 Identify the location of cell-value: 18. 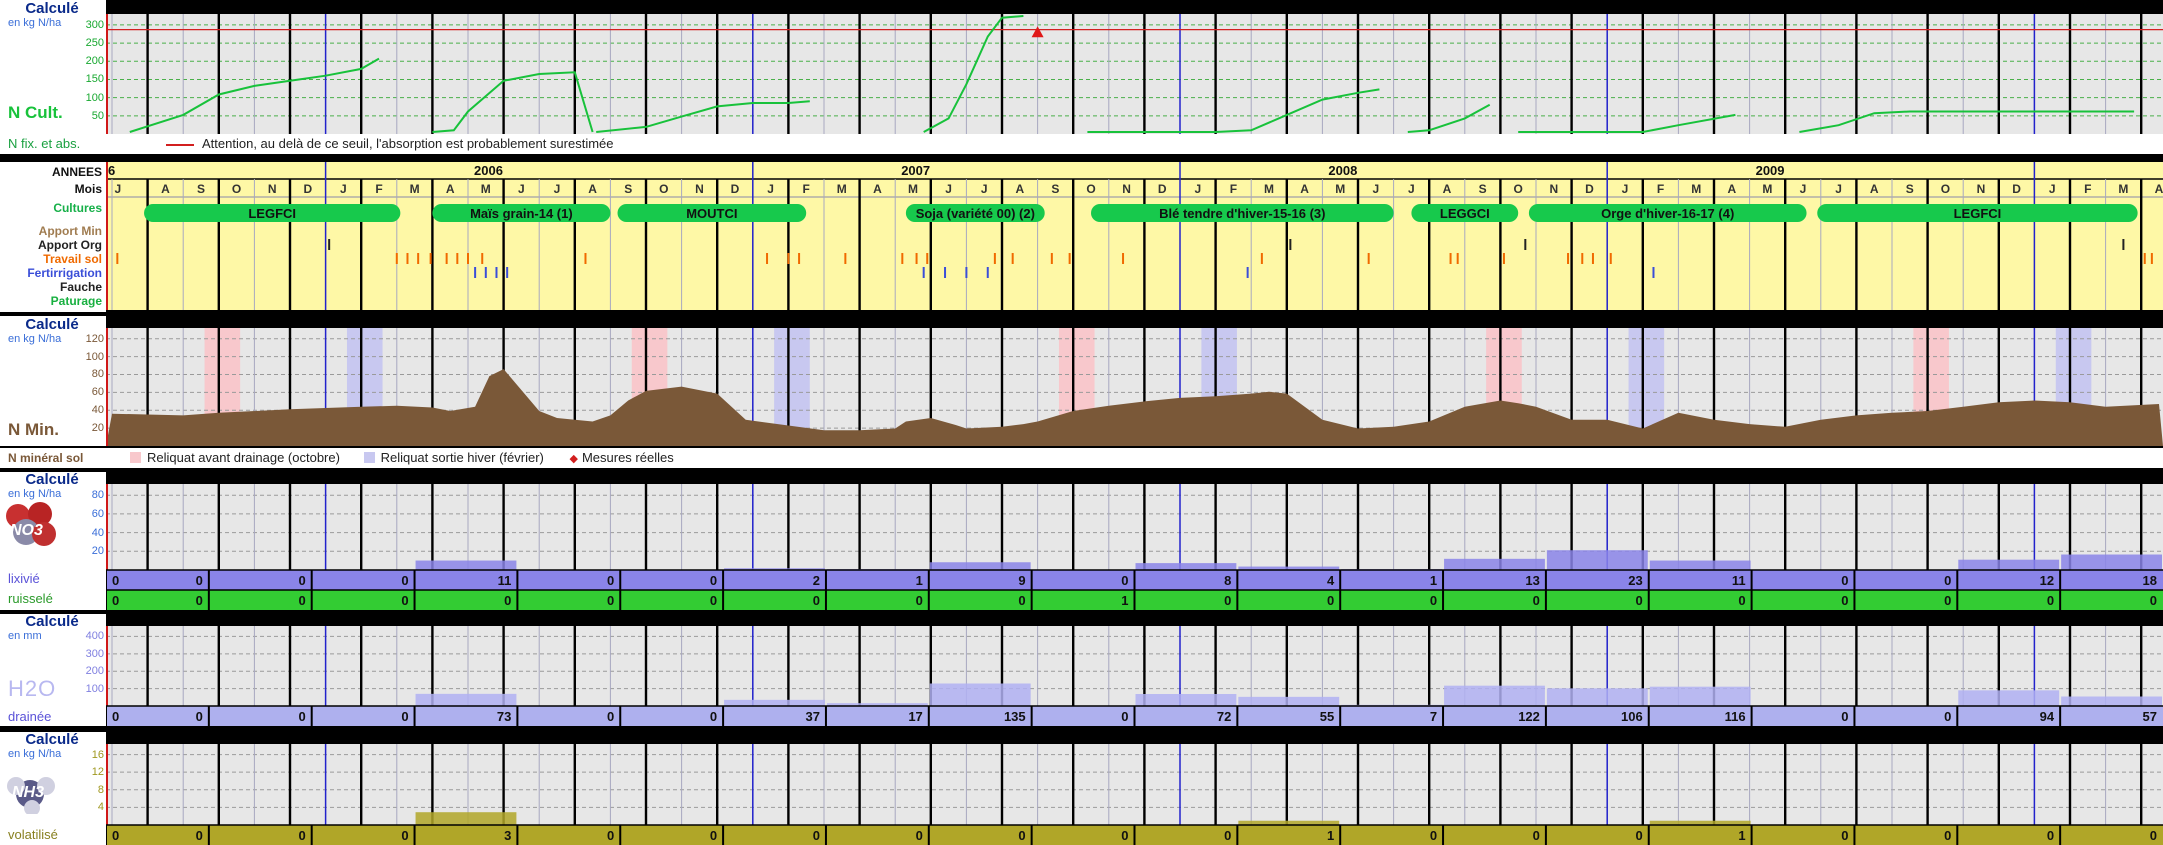
(2150, 580).